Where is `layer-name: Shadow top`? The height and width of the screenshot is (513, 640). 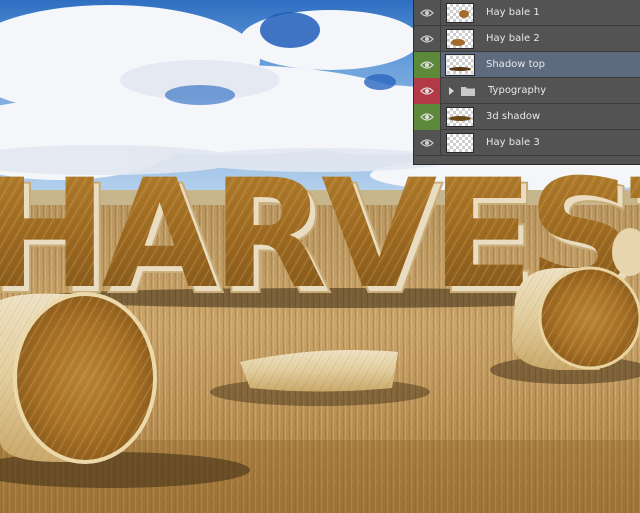
layer-name: Shadow top is located at coordinates (516, 64).